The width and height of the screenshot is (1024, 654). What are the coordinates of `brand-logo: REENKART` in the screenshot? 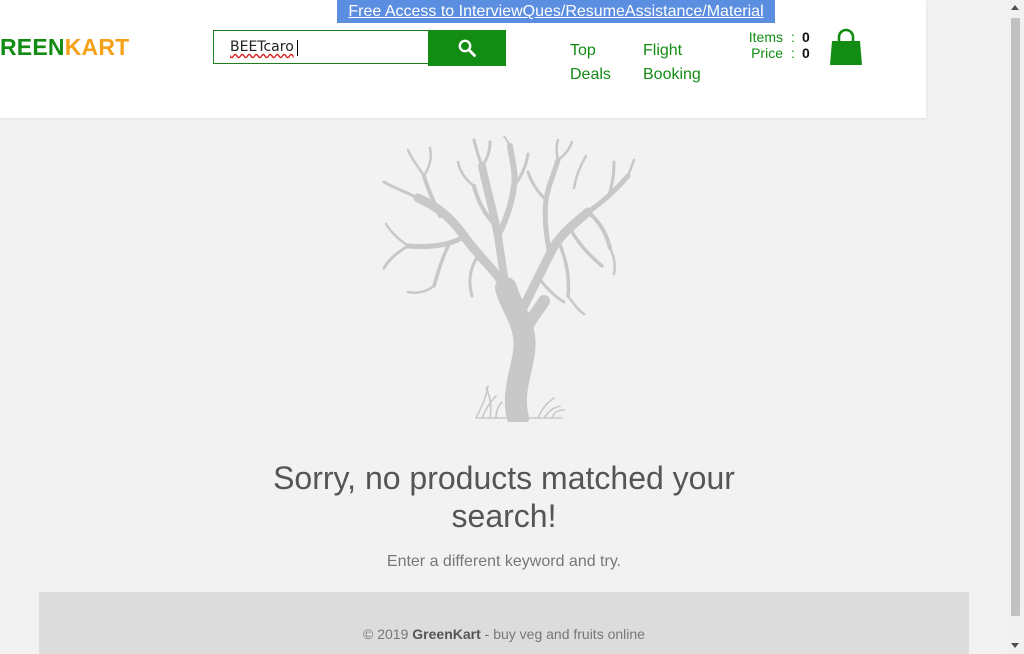 It's located at (64, 47).